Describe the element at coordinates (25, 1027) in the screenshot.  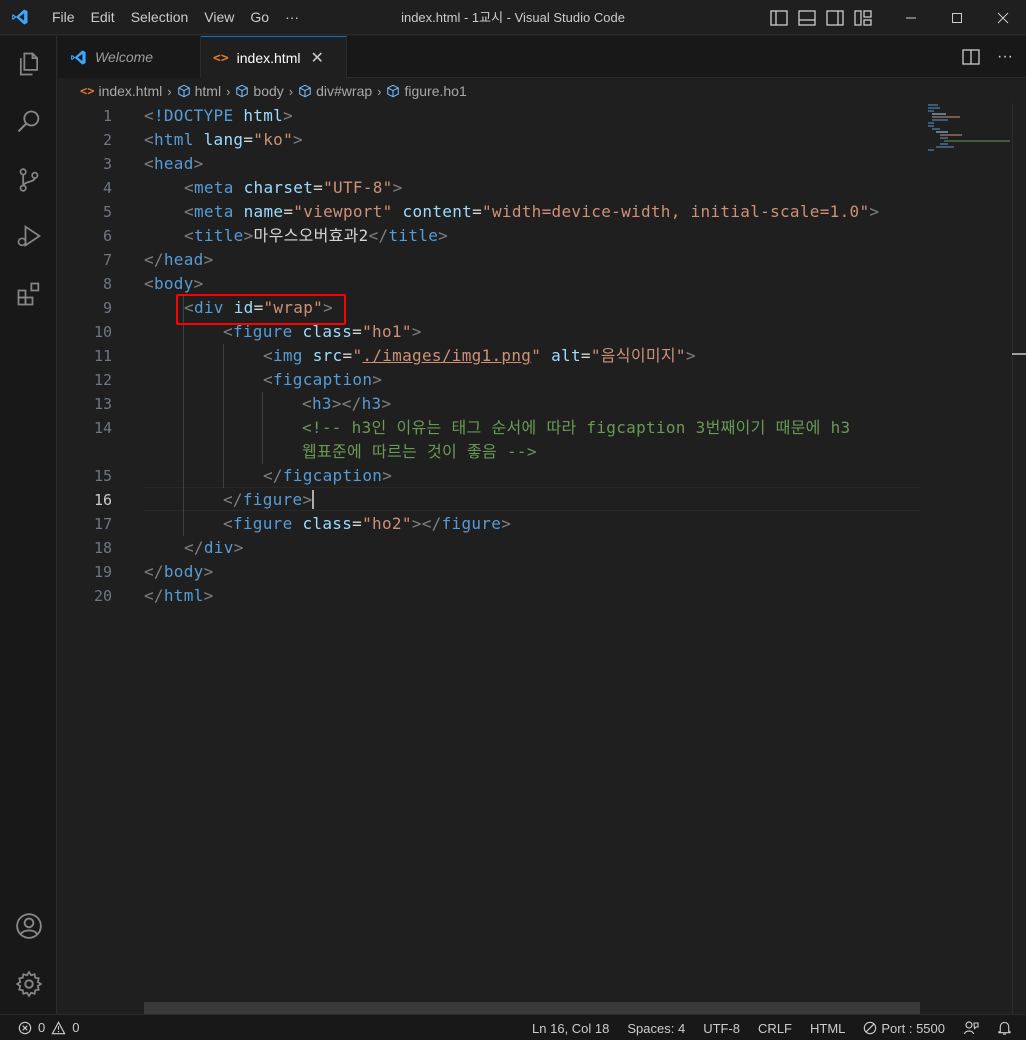
I see `error-icon` at that location.